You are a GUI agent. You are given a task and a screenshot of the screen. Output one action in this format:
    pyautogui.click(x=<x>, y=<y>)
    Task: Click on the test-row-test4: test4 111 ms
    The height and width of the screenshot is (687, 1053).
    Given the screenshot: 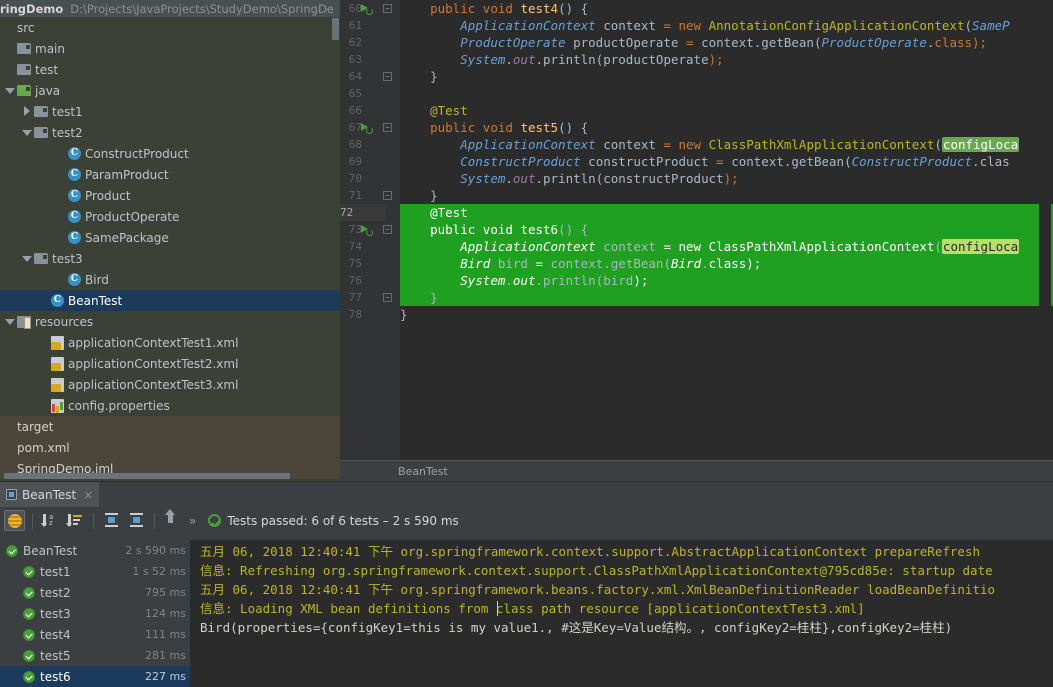 What is the action you would take?
    pyautogui.click(x=95, y=634)
    